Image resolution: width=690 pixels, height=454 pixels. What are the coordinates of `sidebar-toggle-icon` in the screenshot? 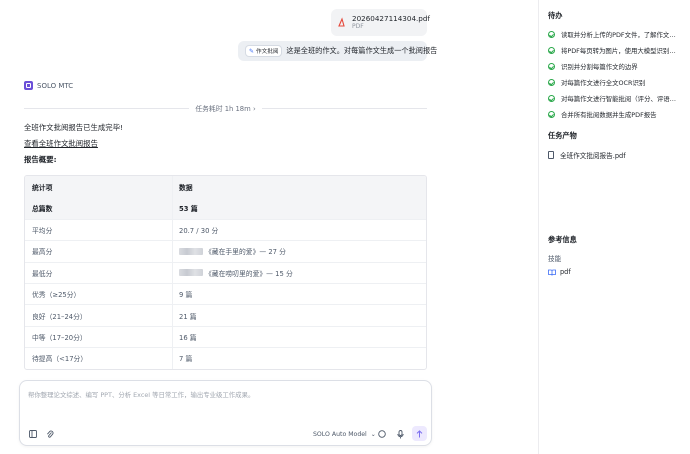 It's located at (33, 434).